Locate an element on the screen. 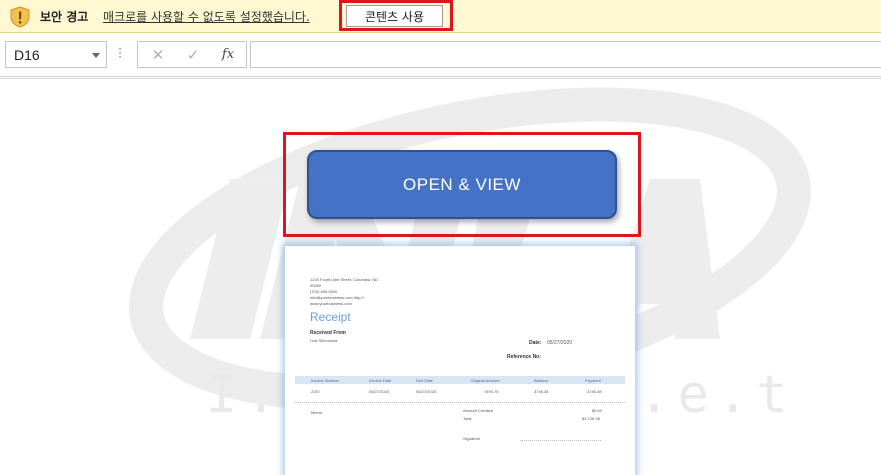  formula-buttons: ✕ ✓ fx is located at coordinates (192, 54).